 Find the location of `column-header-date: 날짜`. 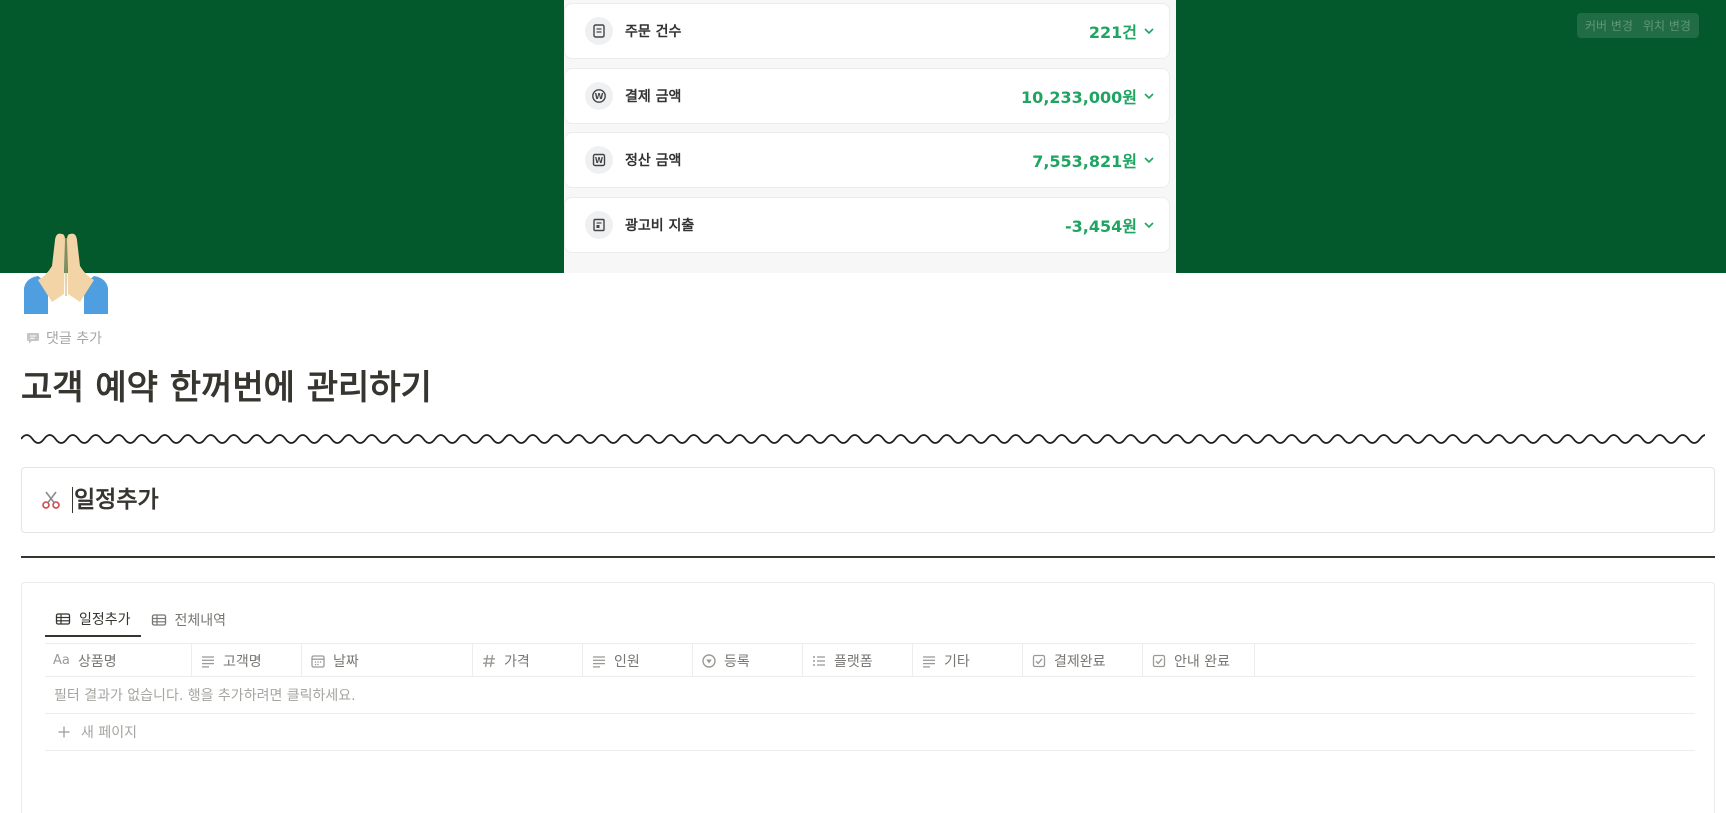

column-header-date: 날짜 is located at coordinates (387, 660).